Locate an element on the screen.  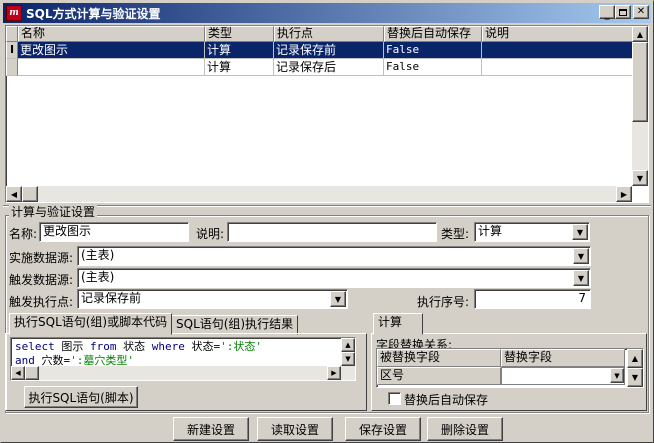
close-button: ✕ is located at coordinates (641, 12).